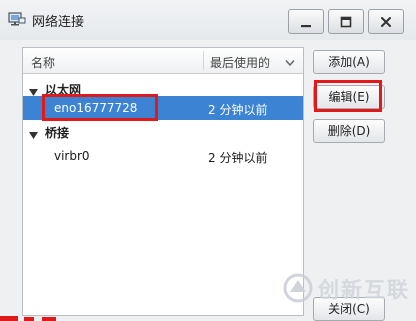 The height and width of the screenshot is (321, 416). What do you see at coordinates (349, 62) in the screenshot?
I see `add-button: 添加(A)` at bounding box center [349, 62].